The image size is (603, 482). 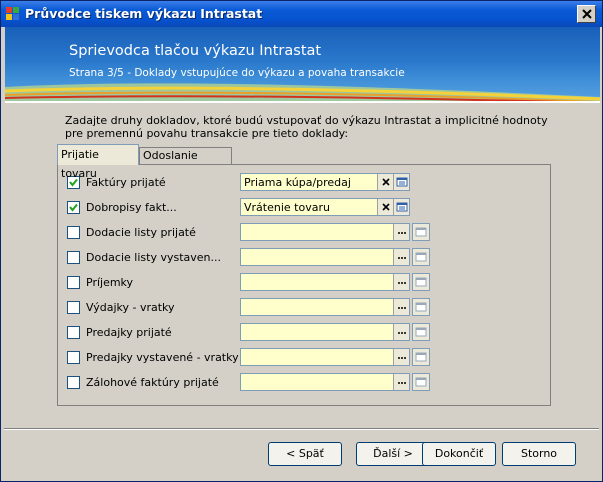 What do you see at coordinates (126, 182) in the screenshot?
I see `row-label: Faktúry prijaté` at bounding box center [126, 182].